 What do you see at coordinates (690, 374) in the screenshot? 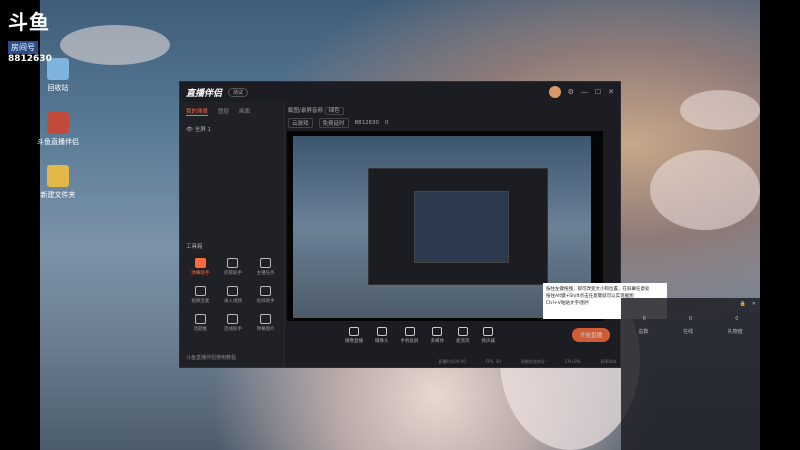
I see `stats-panel: 🔒 ✕ 0 0 0 总数 在线 礼物值` at bounding box center [690, 374].